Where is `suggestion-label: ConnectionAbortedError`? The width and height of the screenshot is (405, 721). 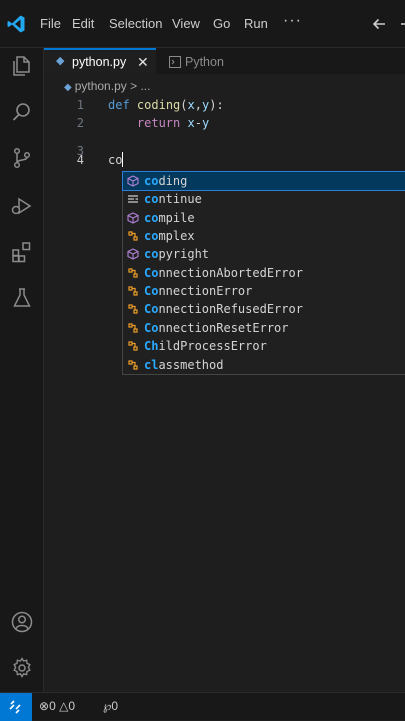
suggestion-label: ConnectionAbortedError is located at coordinates (223, 273).